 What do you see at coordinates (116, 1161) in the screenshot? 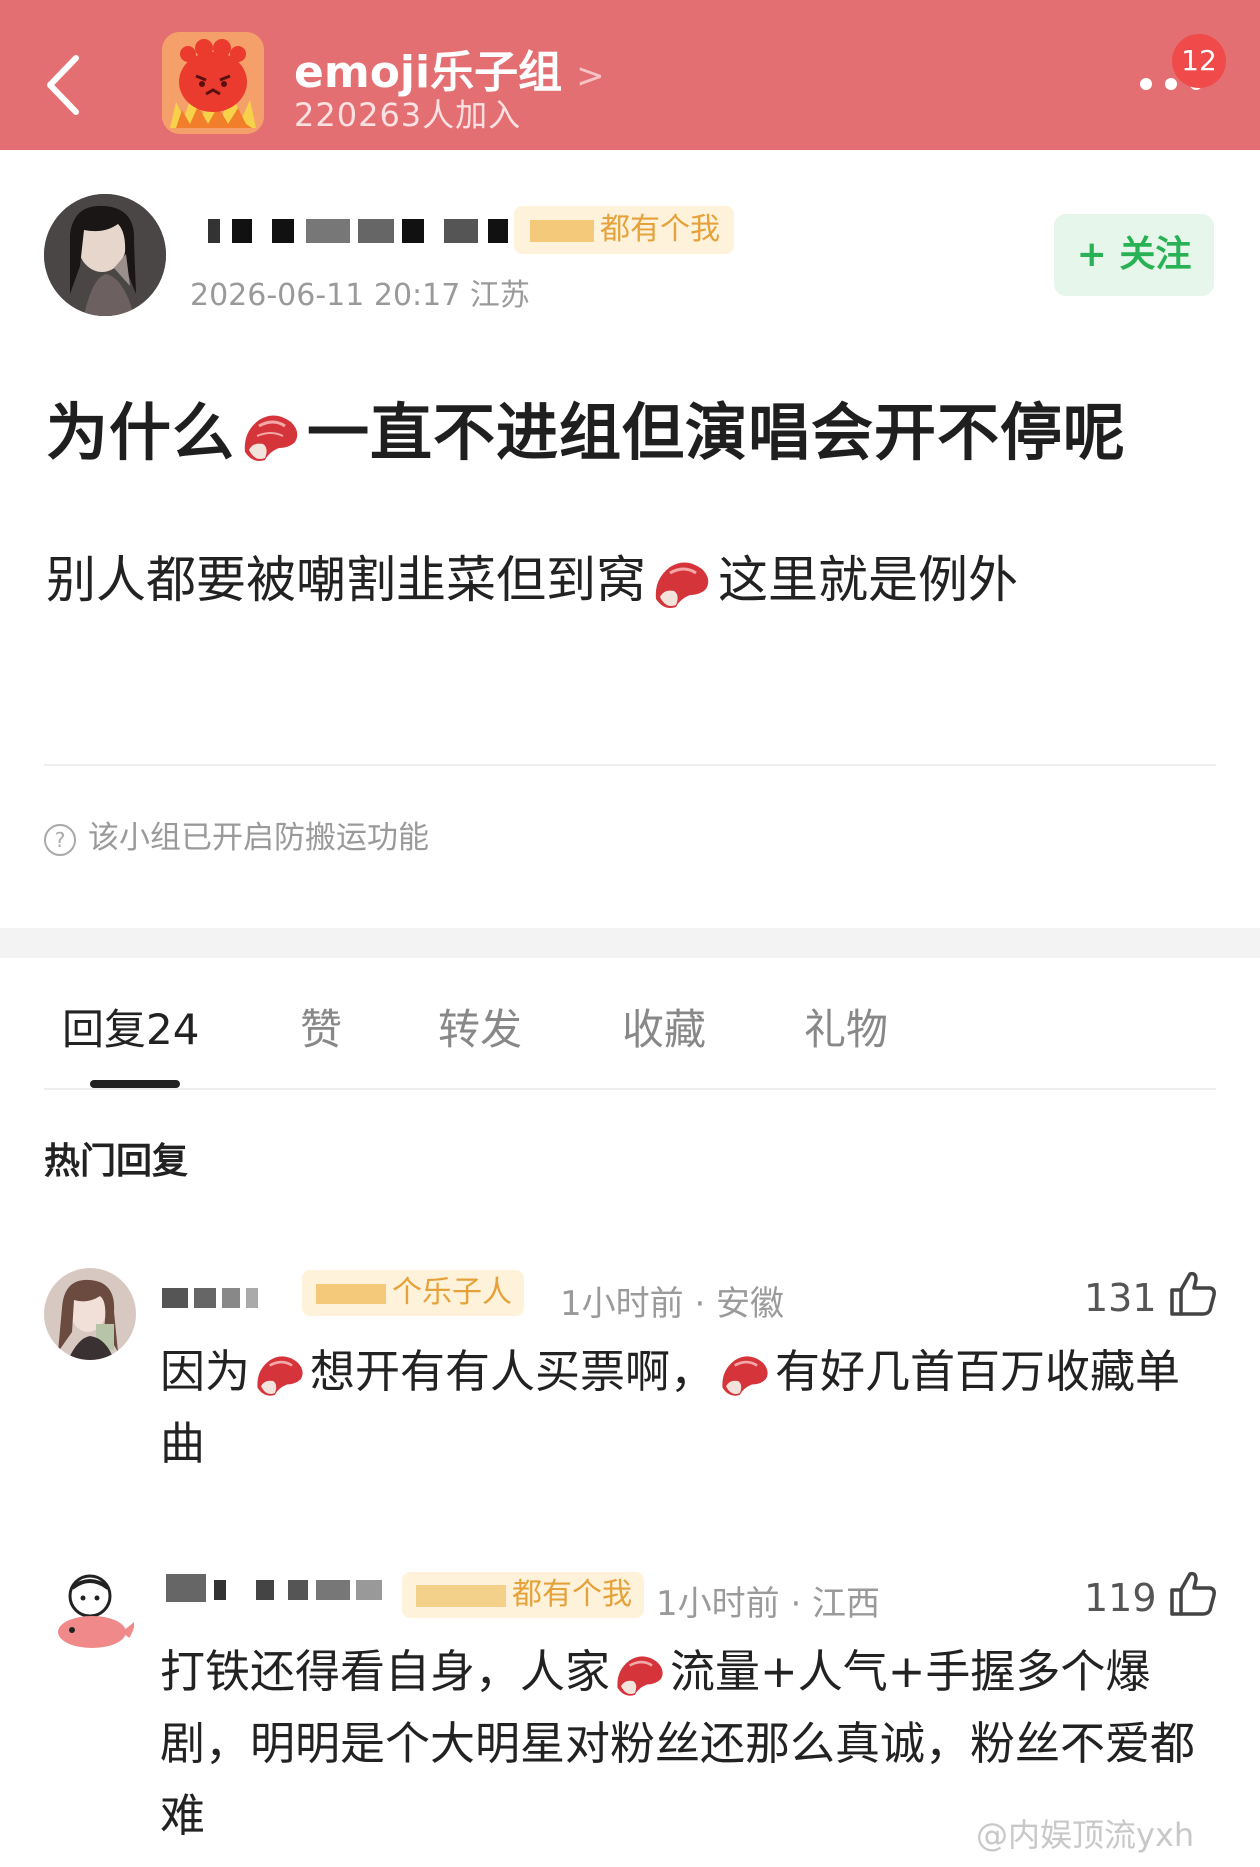
I see `hot-replies-title: 热门回复` at bounding box center [116, 1161].